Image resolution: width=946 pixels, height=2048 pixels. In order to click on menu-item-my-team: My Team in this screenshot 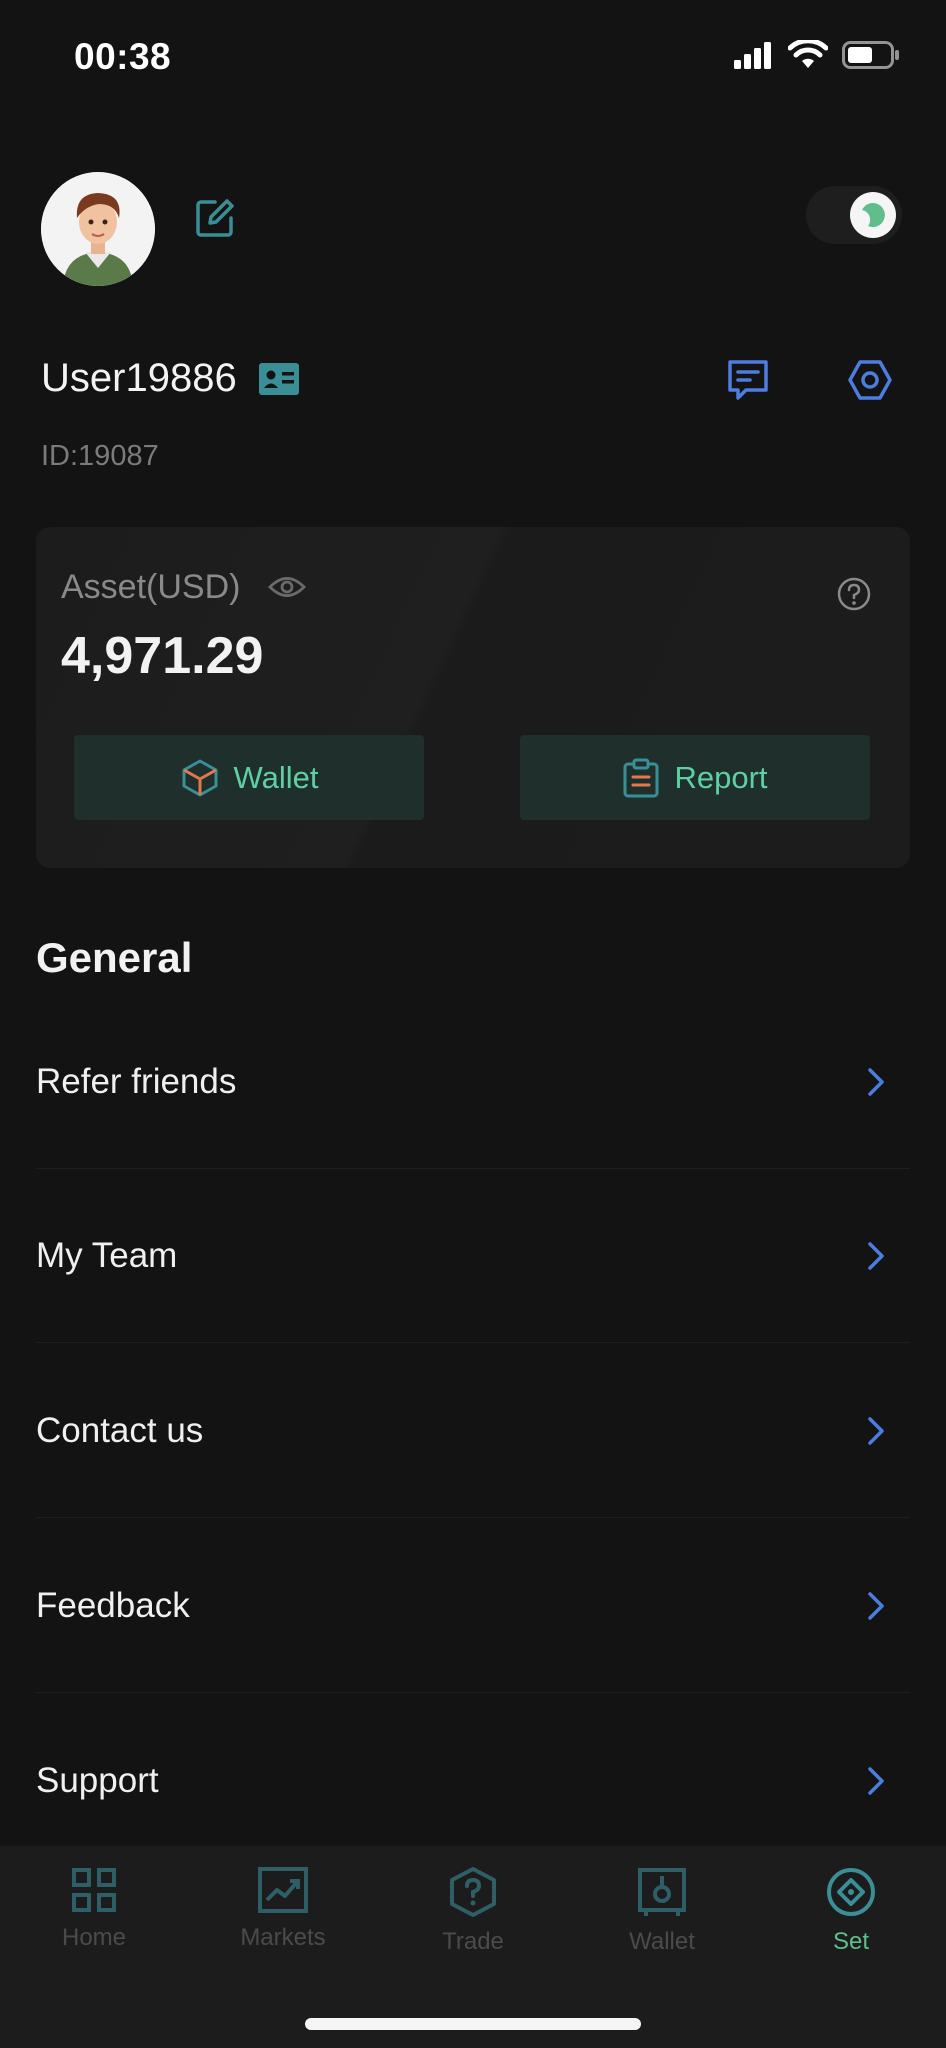, I will do `click(473, 1256)`.